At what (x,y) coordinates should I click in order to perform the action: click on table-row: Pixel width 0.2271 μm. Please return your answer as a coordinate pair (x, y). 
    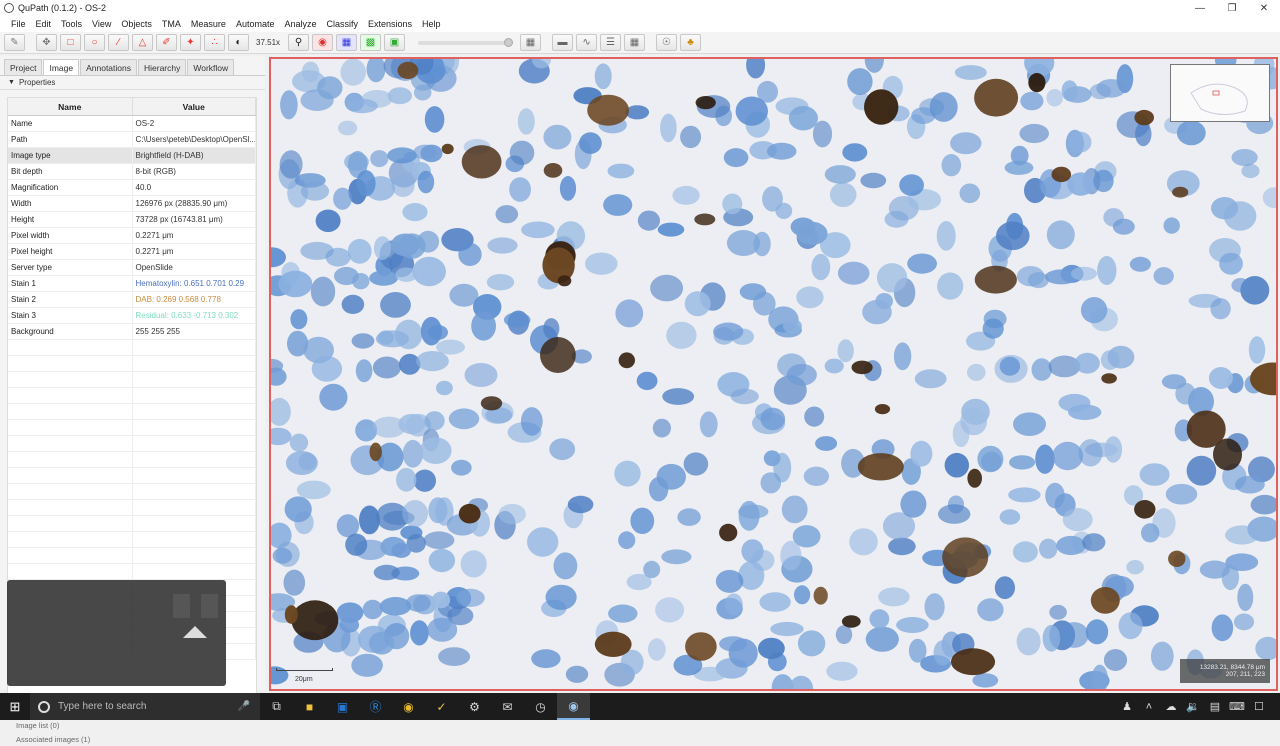
    Looking at the image, I should click on (132, 236).